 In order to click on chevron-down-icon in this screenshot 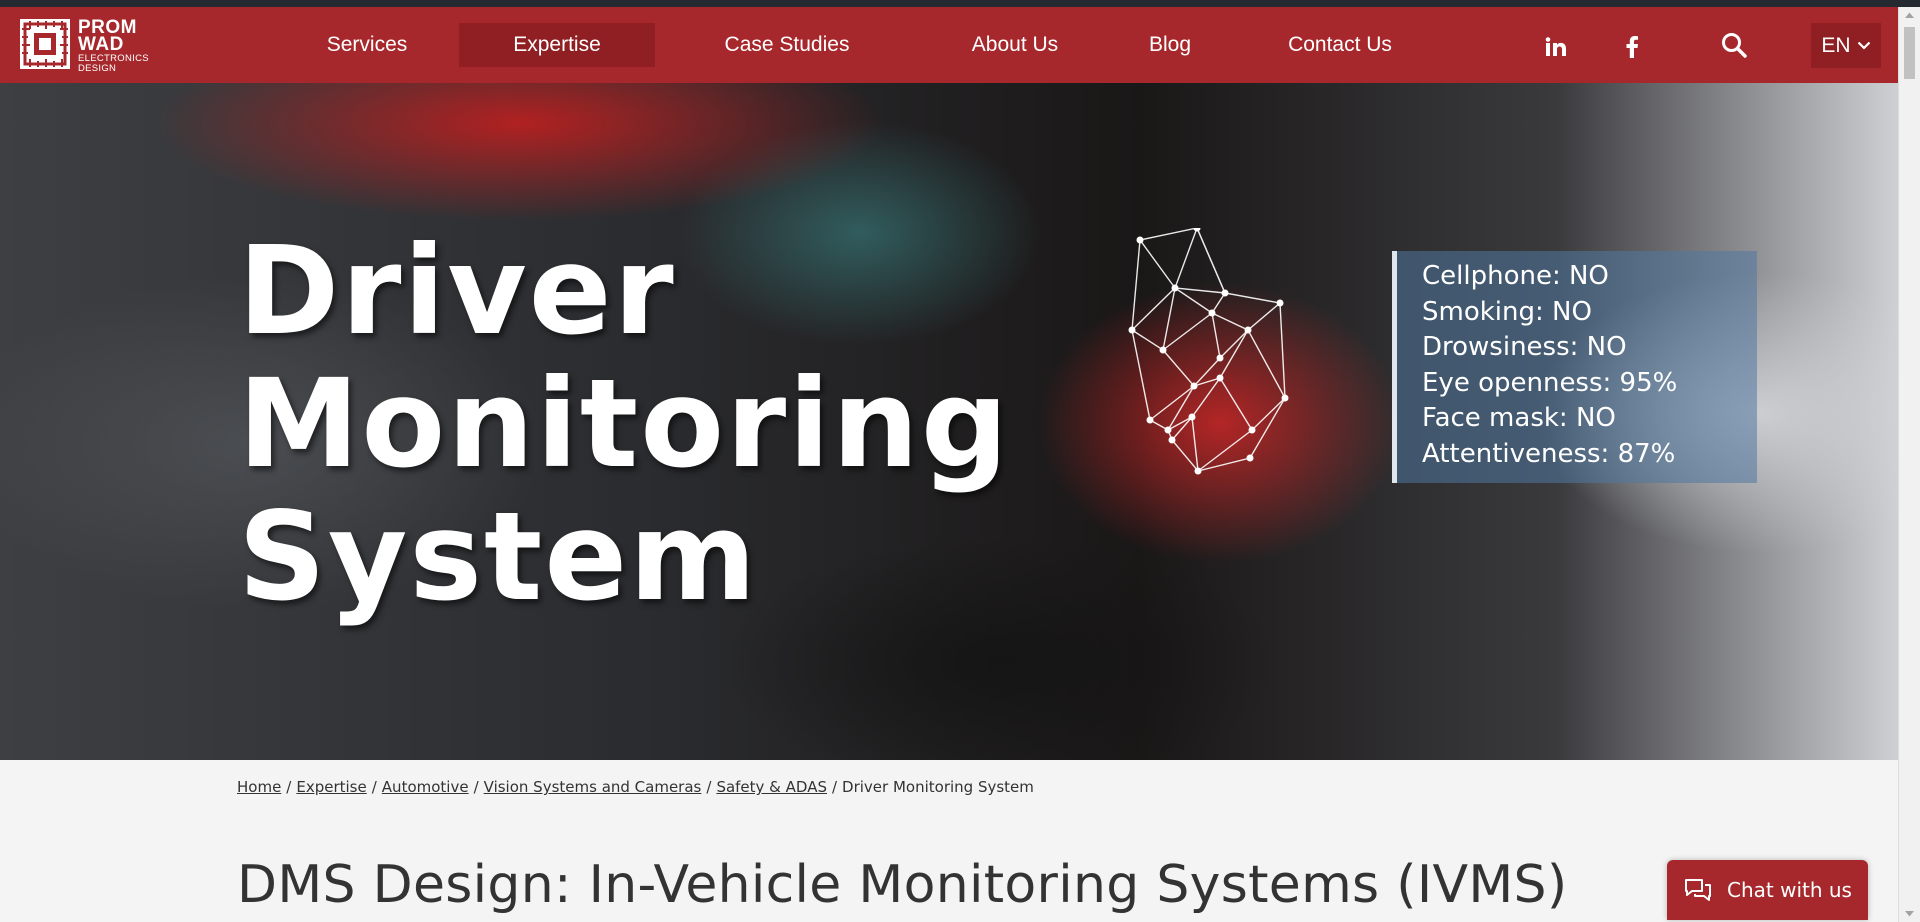, I will do `click(1863, 45)`.